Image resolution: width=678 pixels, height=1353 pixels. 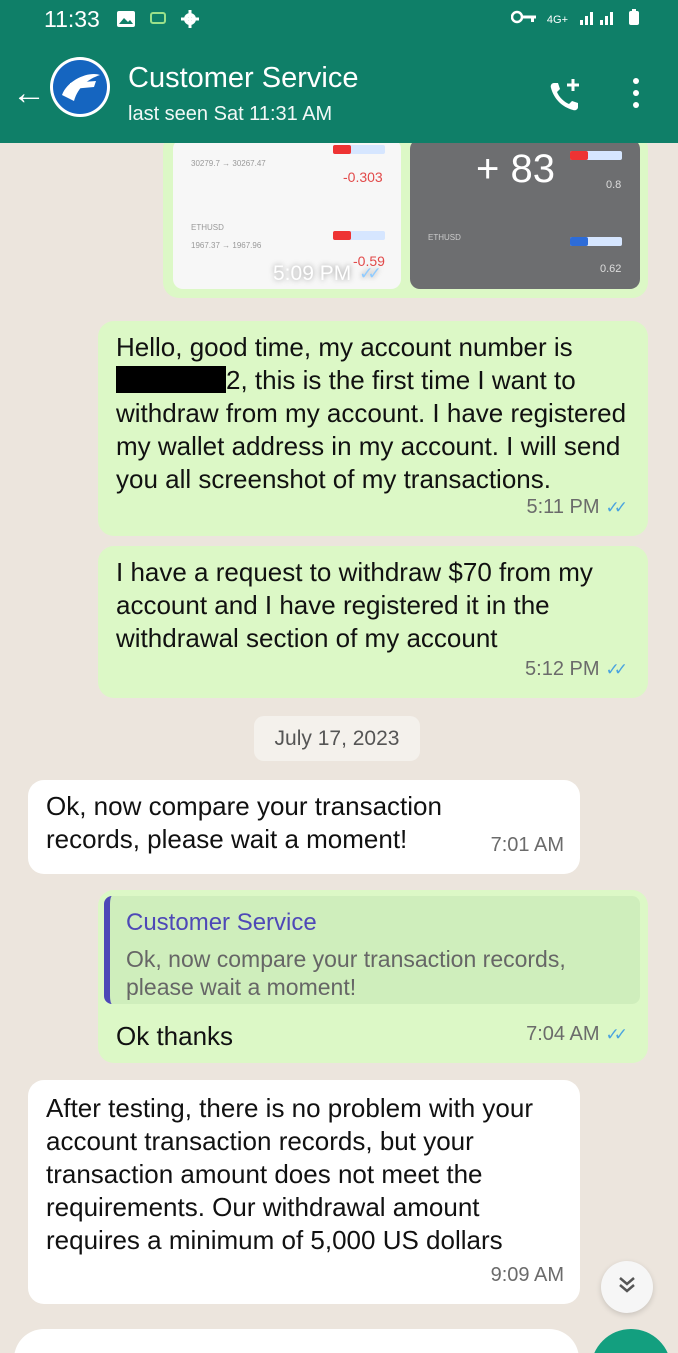 I want to click on settings-gear-icon, so click(x=190, y=21).